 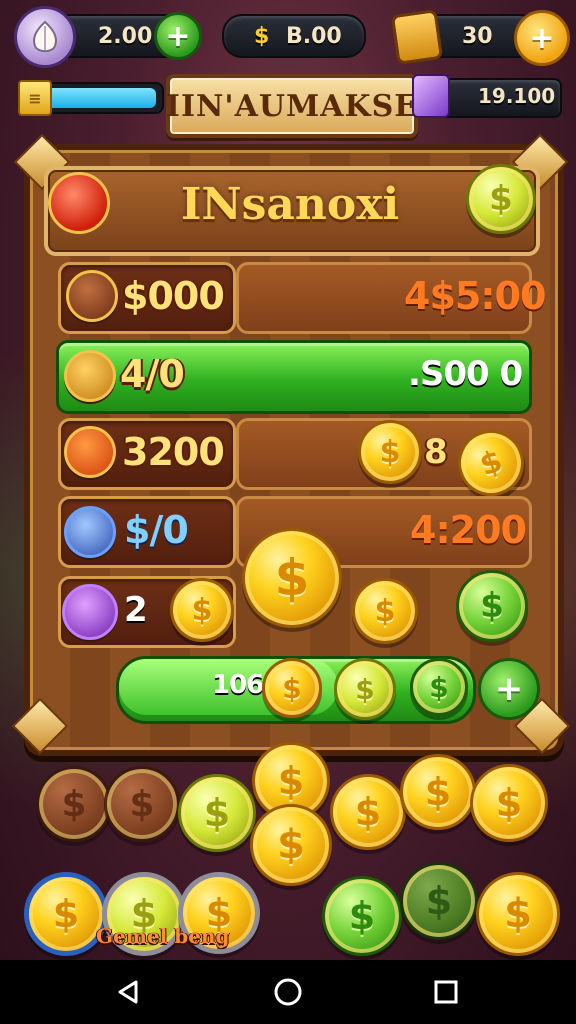 I want to click on panel-title: INsanoxi, so click(x=290, y=204).